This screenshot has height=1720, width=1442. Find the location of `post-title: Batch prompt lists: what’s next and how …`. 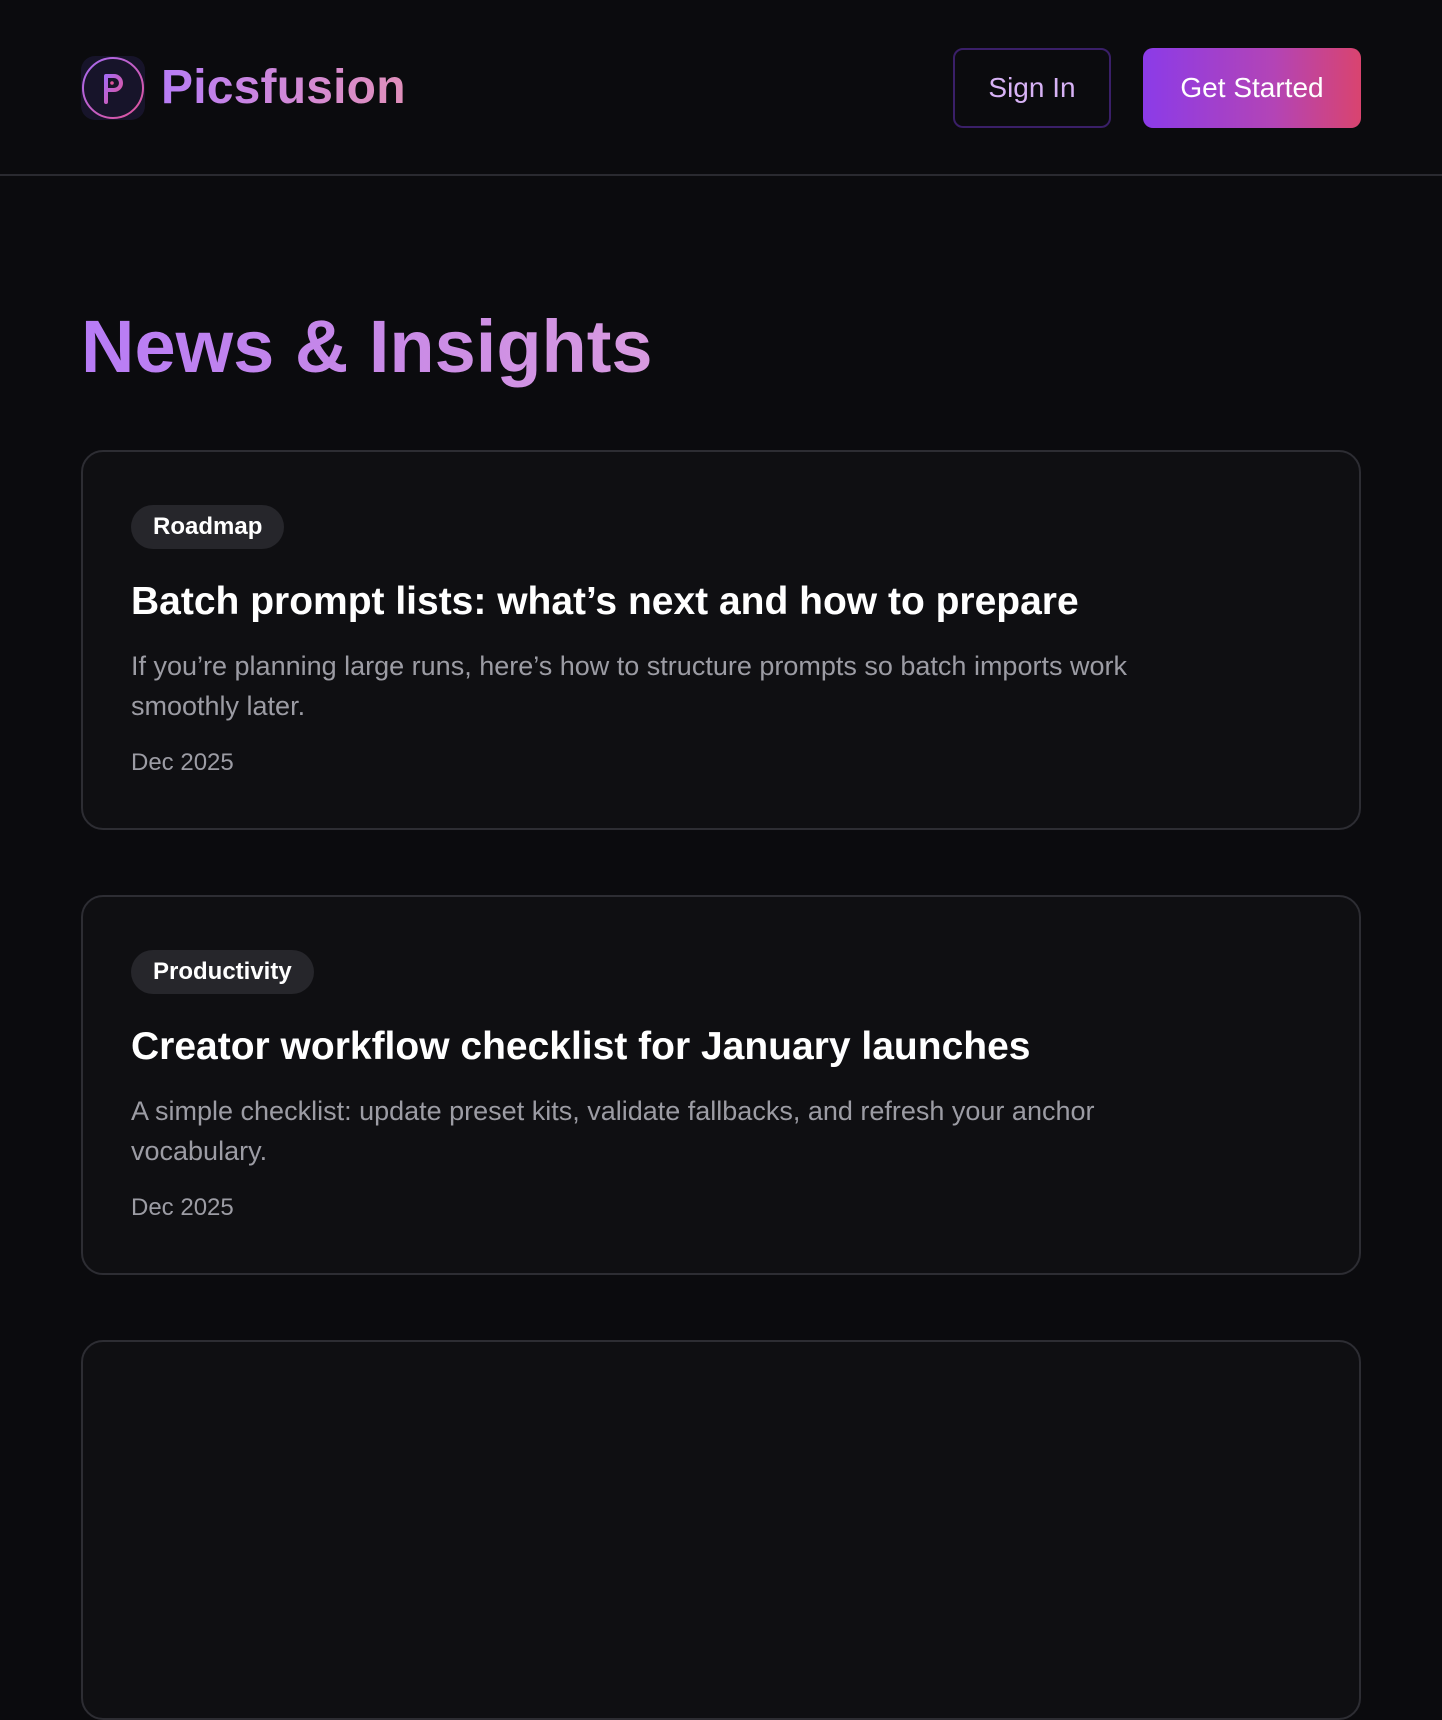

post-title: Batch prompt lists: what’s next and how … is located at coordinates (605, 602).